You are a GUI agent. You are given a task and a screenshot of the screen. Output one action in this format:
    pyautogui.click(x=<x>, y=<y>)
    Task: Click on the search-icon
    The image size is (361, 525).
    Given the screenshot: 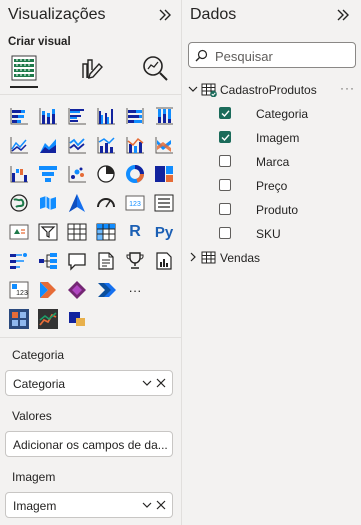 What is the action you would take?
    pyautogui.click(x=201, y=55)
    